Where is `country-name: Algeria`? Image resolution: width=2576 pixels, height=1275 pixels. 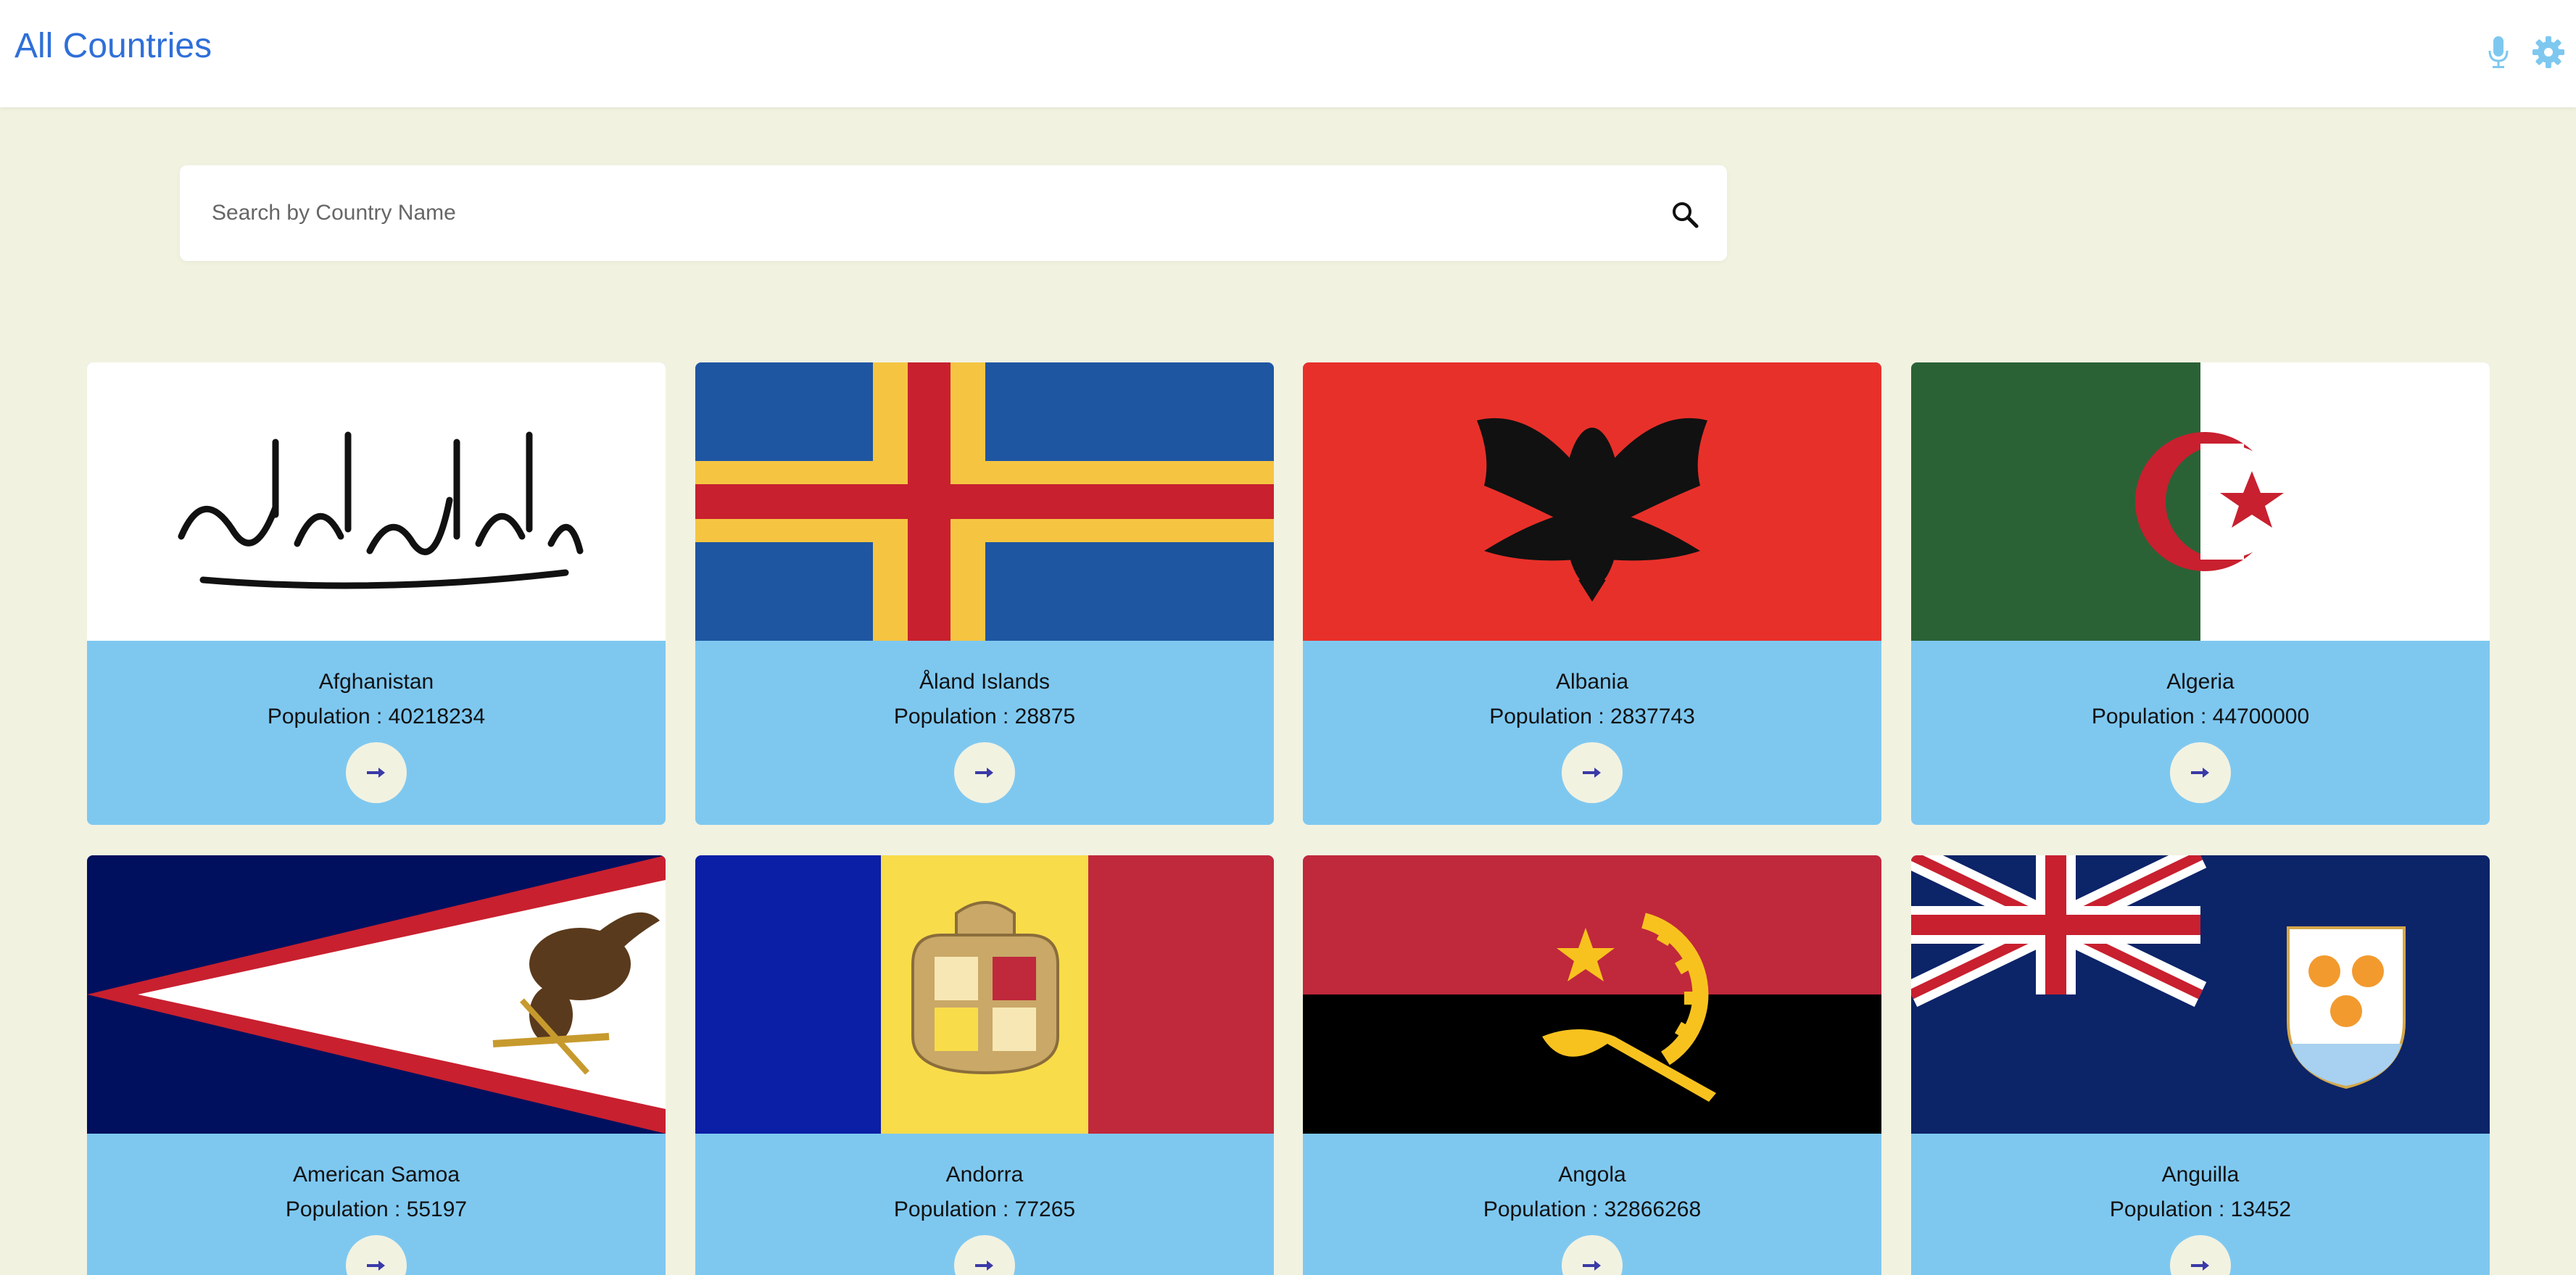 country-name: Algeria is located at coordinates (2201, 682).